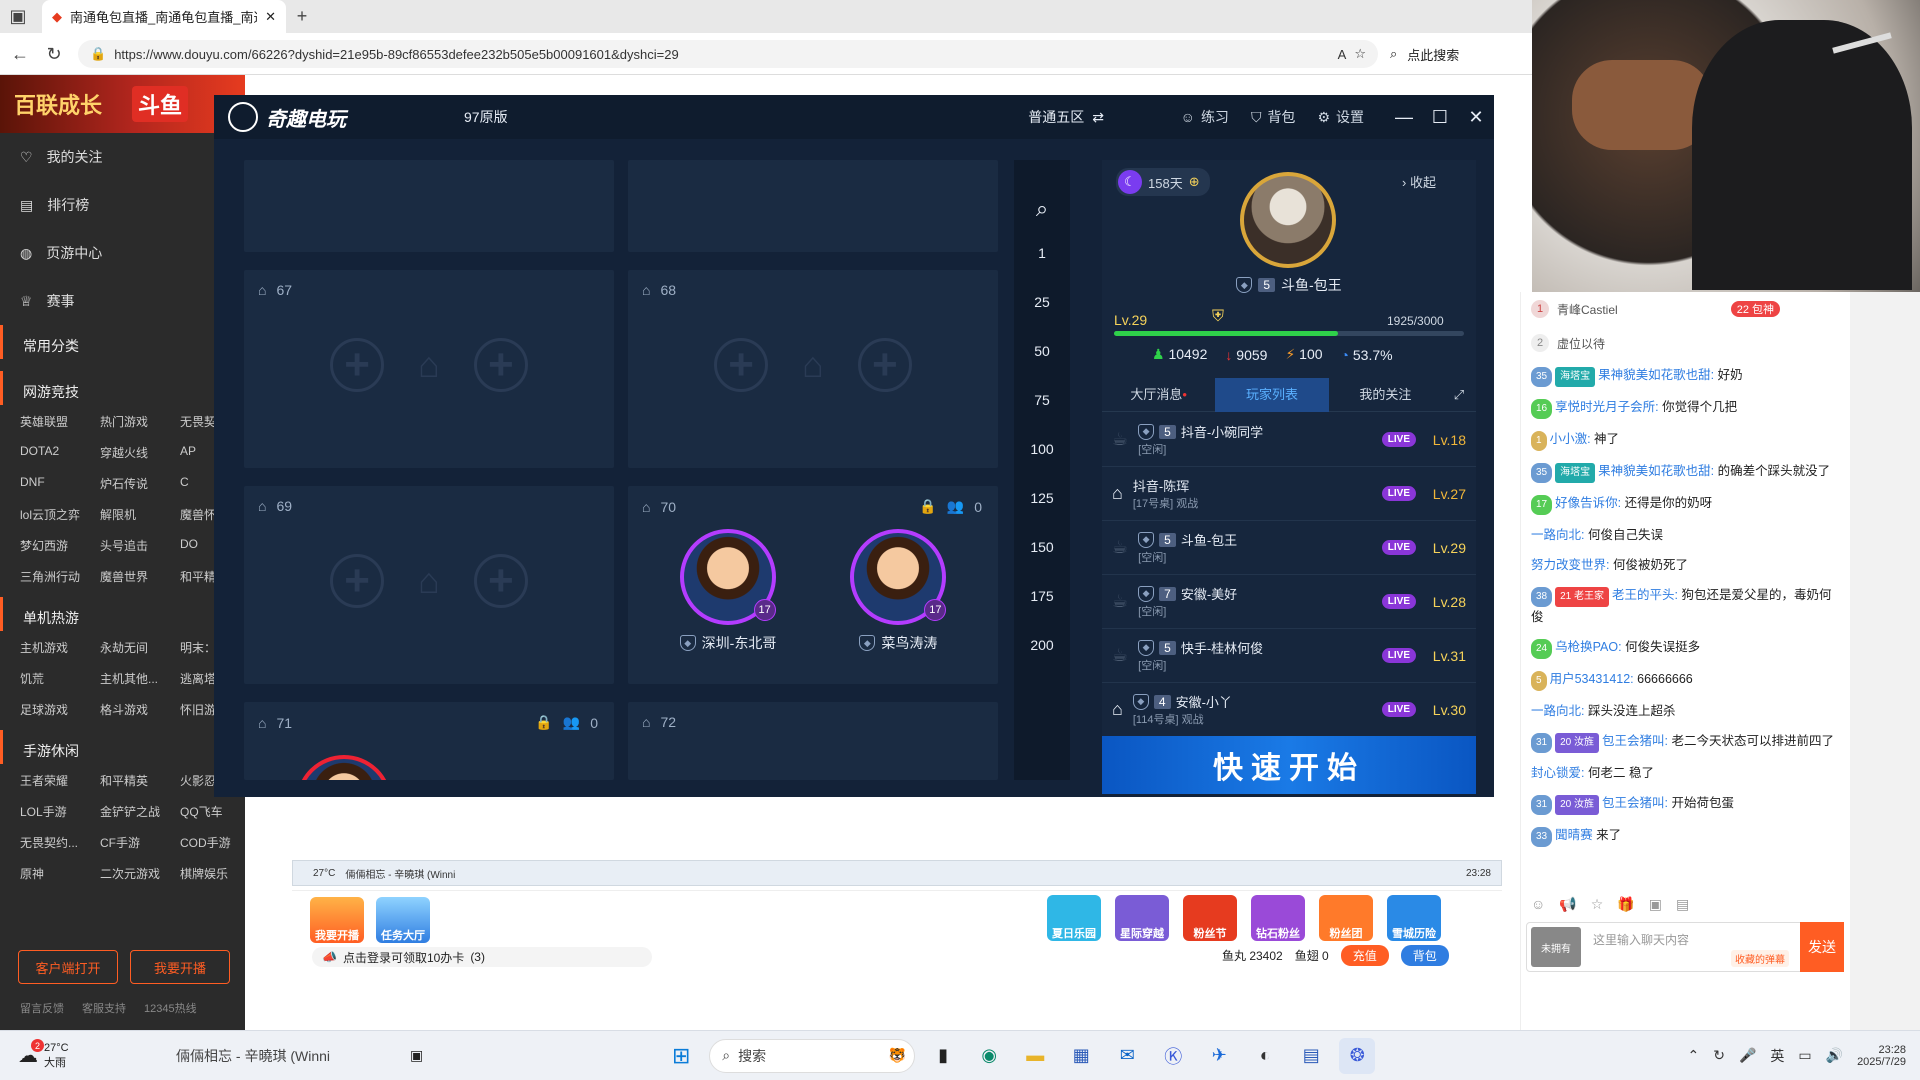  I want to click on gift-item: 粉丝节, so click(1210, 918).